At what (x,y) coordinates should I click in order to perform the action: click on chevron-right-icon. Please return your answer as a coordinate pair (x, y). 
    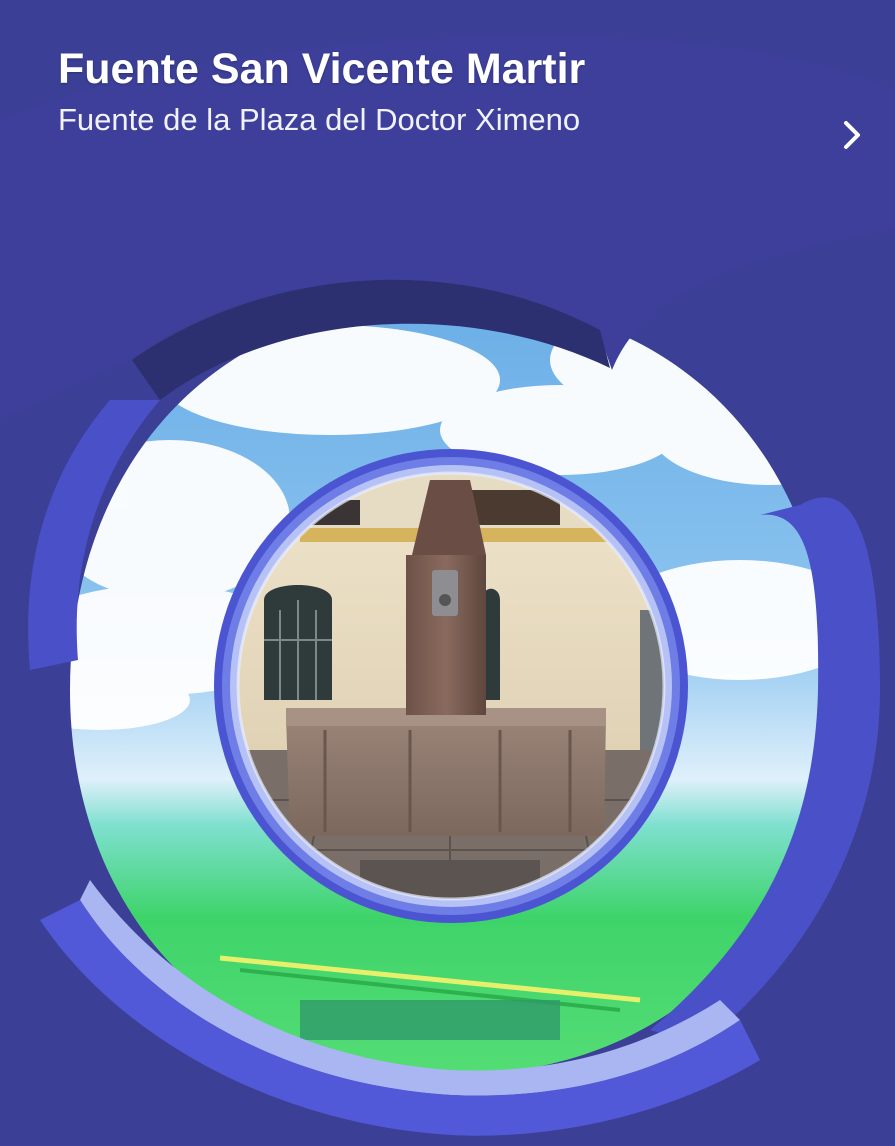
    Looking at the image, I should click on (853, 135).